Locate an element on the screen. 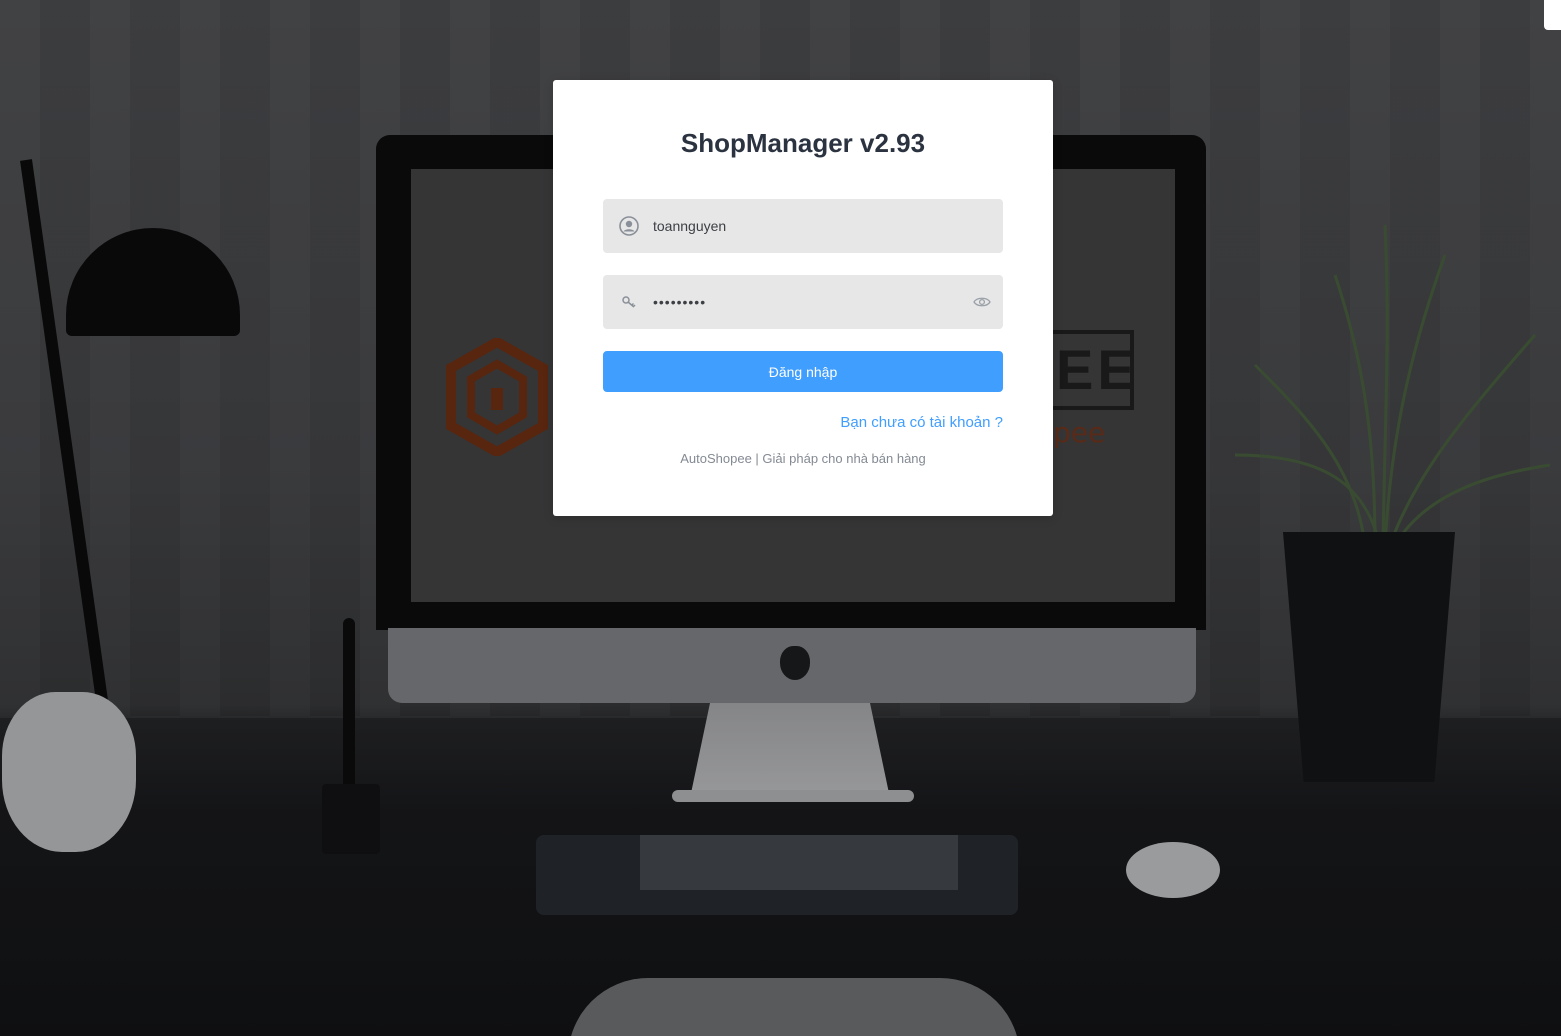 This screenshot has height=1036, width=1561. username-input is located at coordinates (828, 226).